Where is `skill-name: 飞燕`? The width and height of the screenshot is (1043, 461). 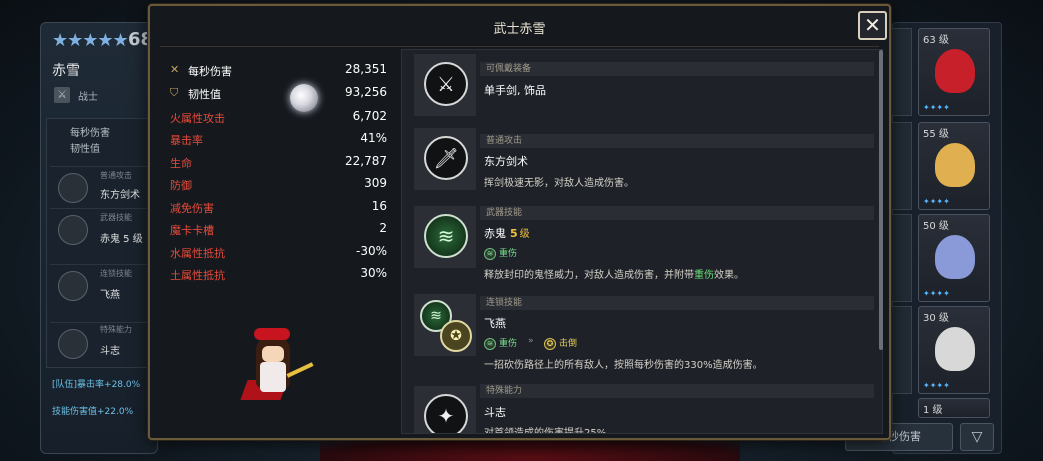
skill-name: 飞燕 is located at coordinates (495, 323).